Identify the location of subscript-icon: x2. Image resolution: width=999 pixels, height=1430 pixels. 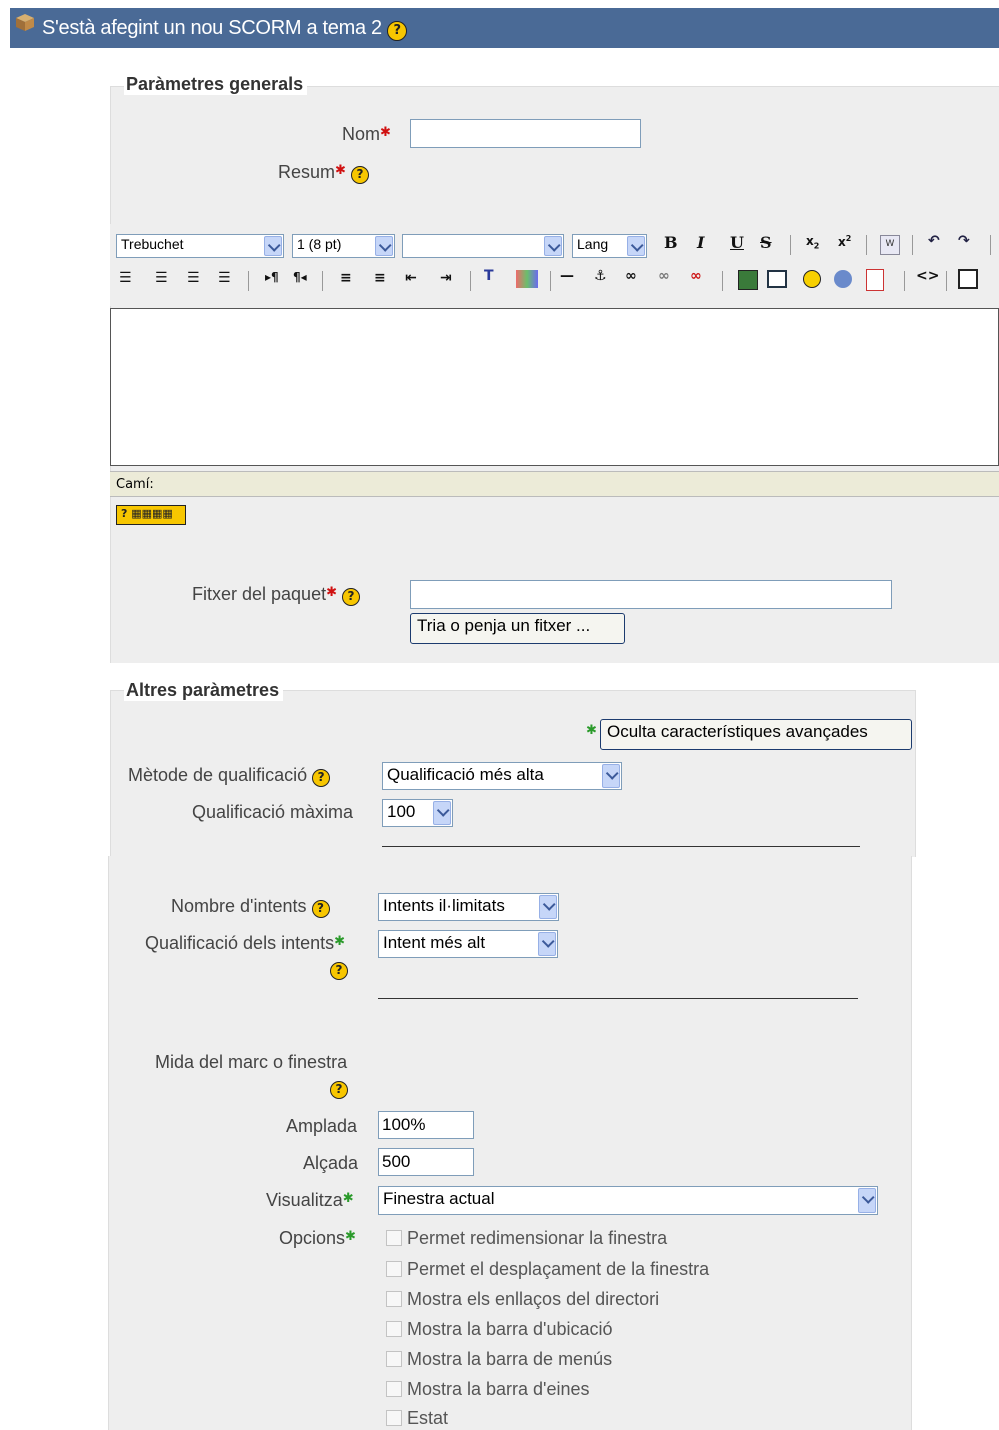
(812, 242).